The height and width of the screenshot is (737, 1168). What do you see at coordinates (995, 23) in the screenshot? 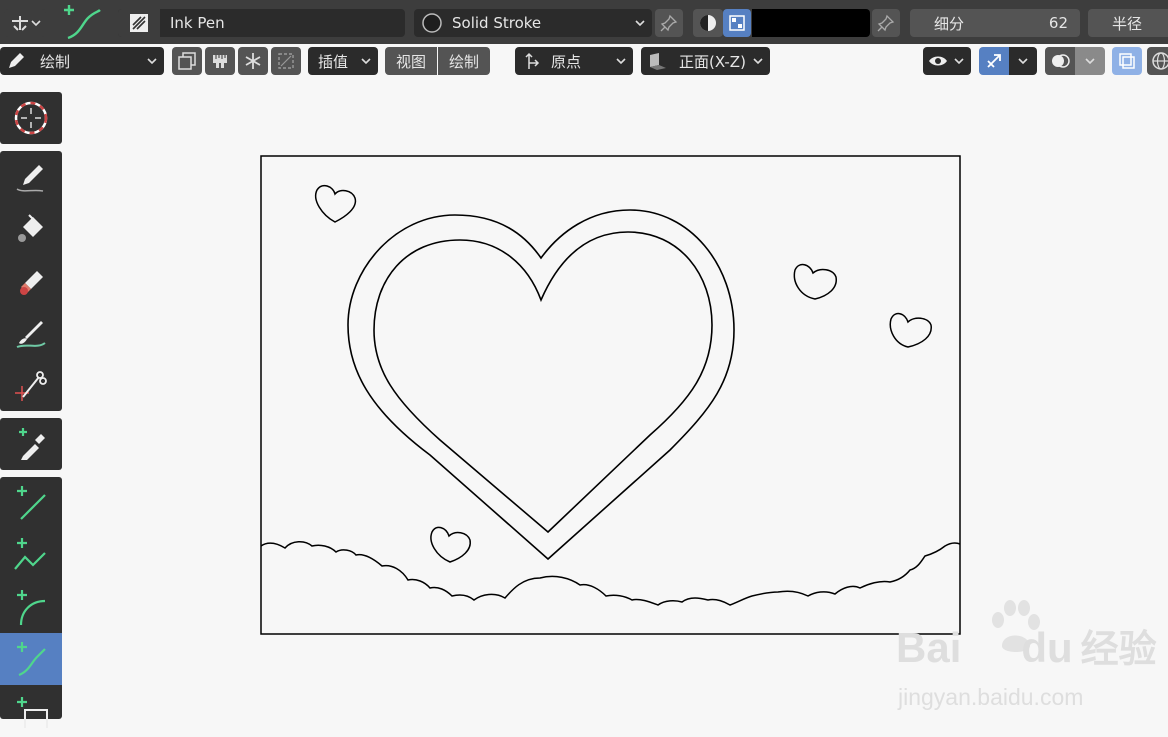
I see `subdivision-field: 细分 62` at bounding box center [995, 23].